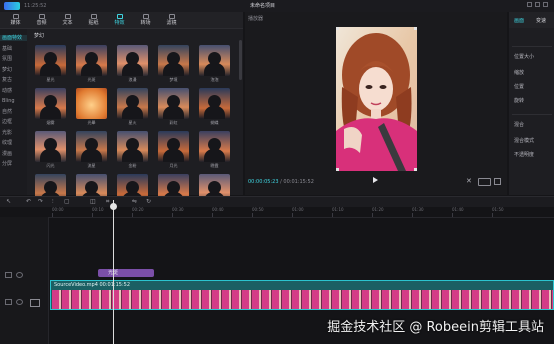  Describe the element at coordinates (8, 101) in the screenshot. I see `category-item: Bling` at that location.